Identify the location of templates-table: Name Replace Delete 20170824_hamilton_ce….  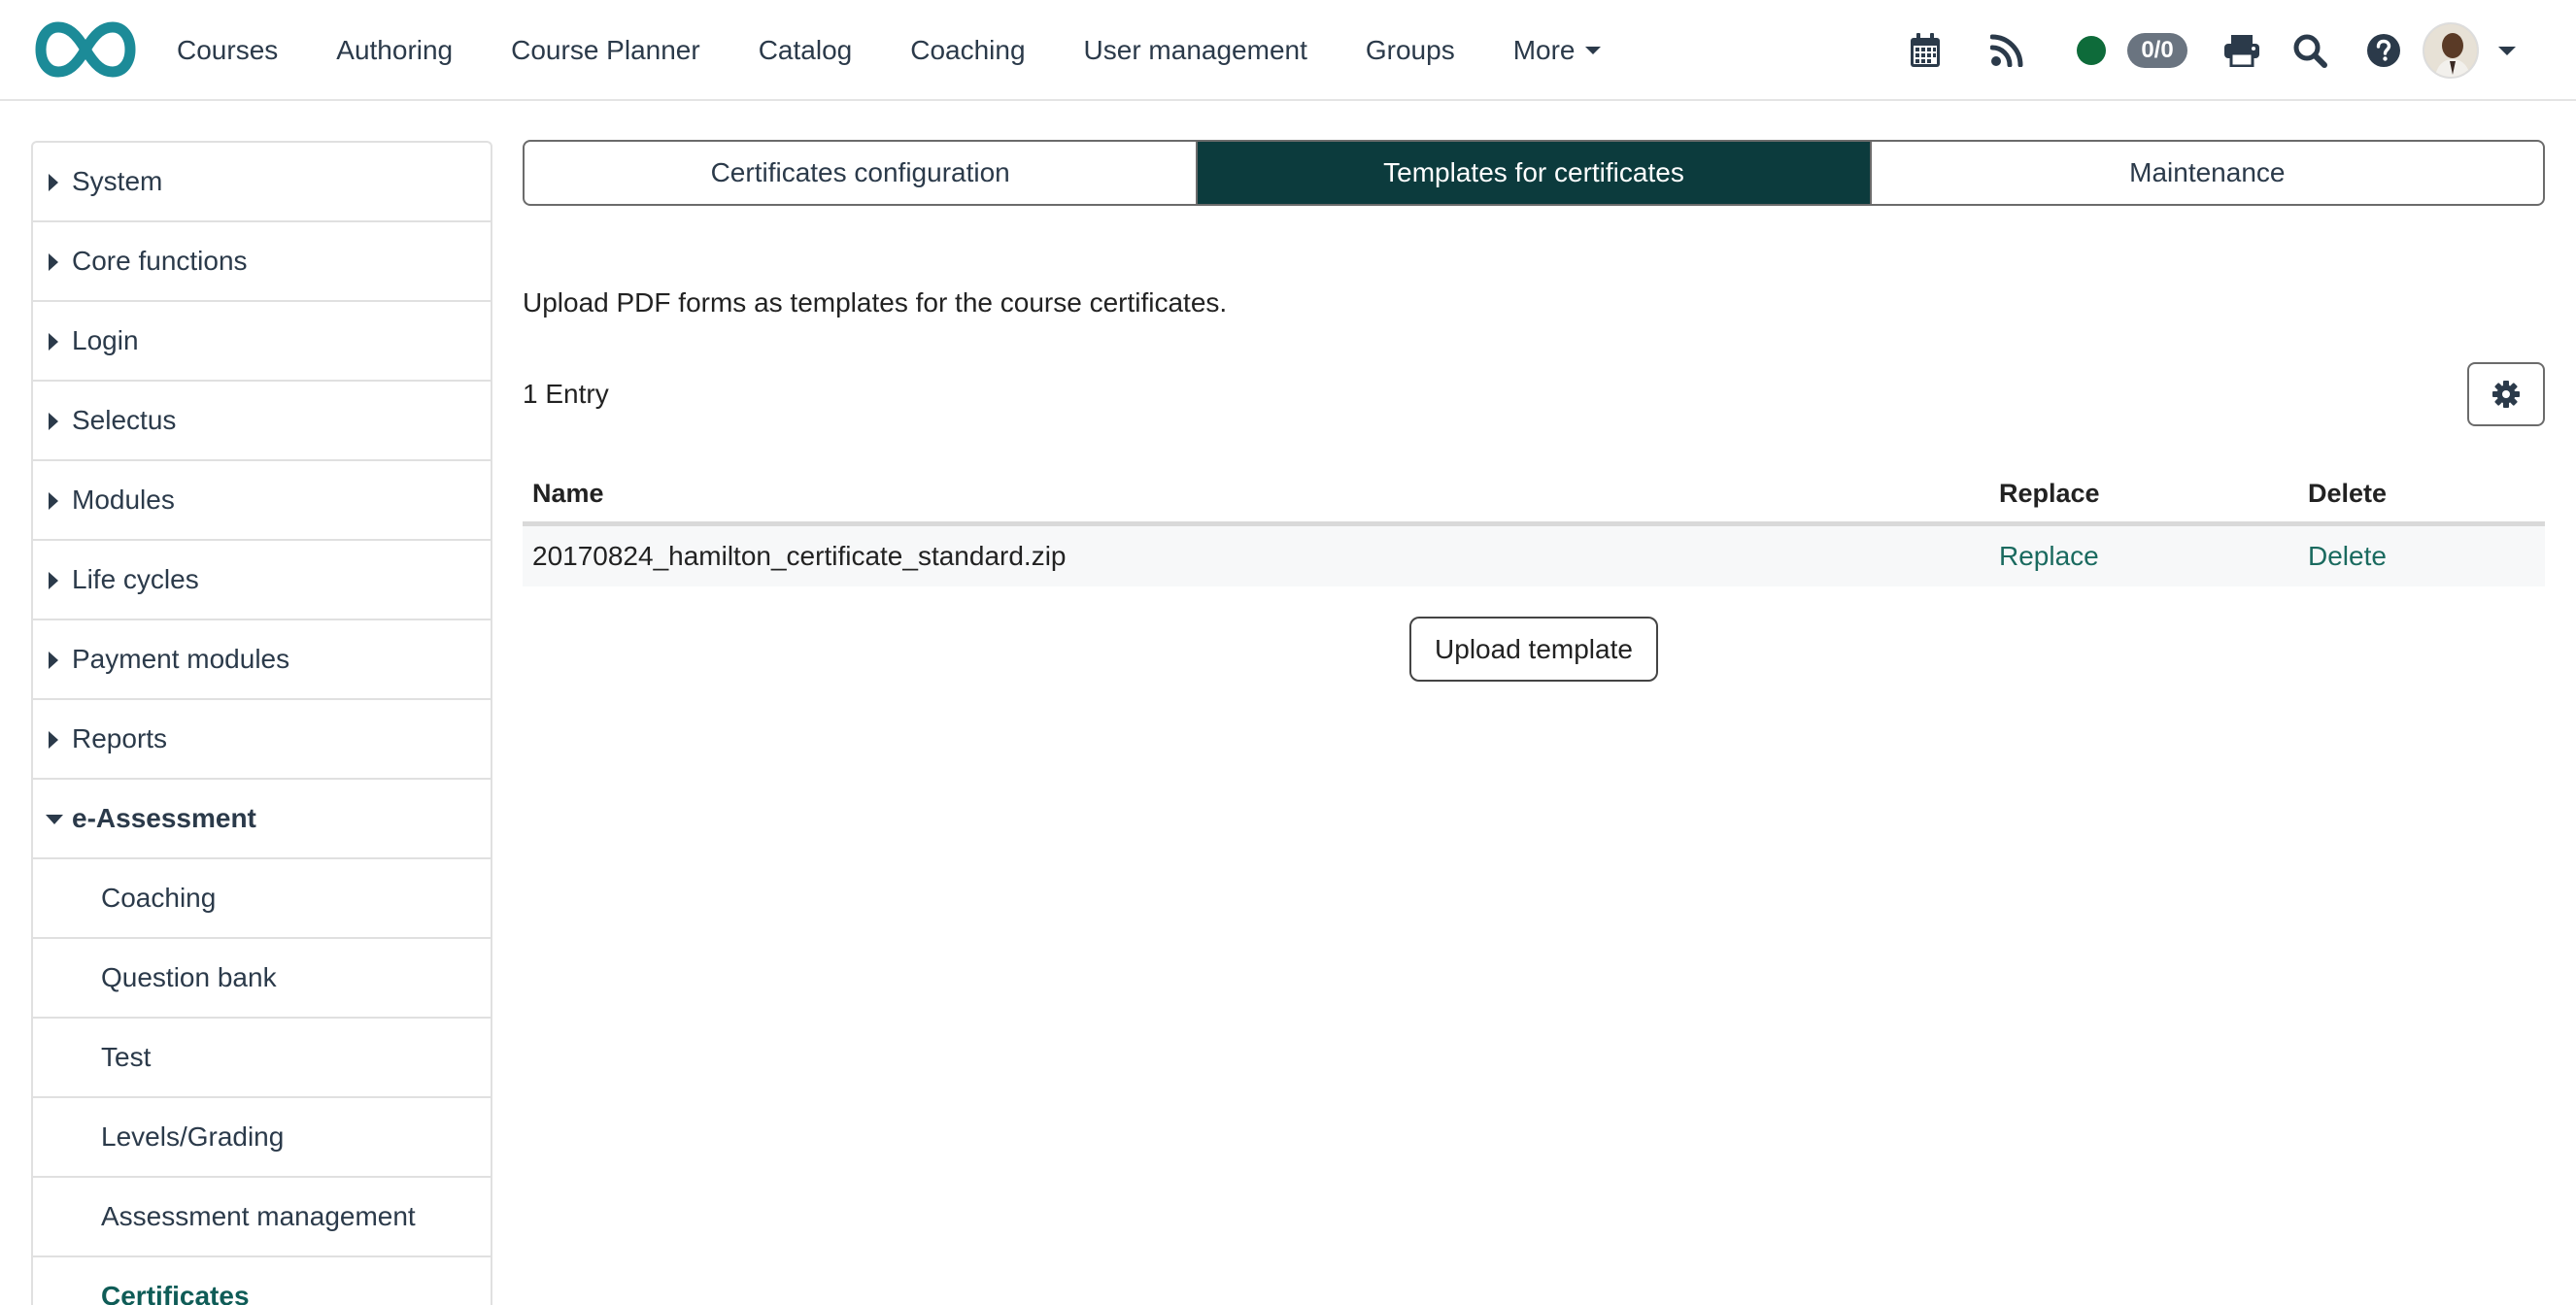
(1534, 526).